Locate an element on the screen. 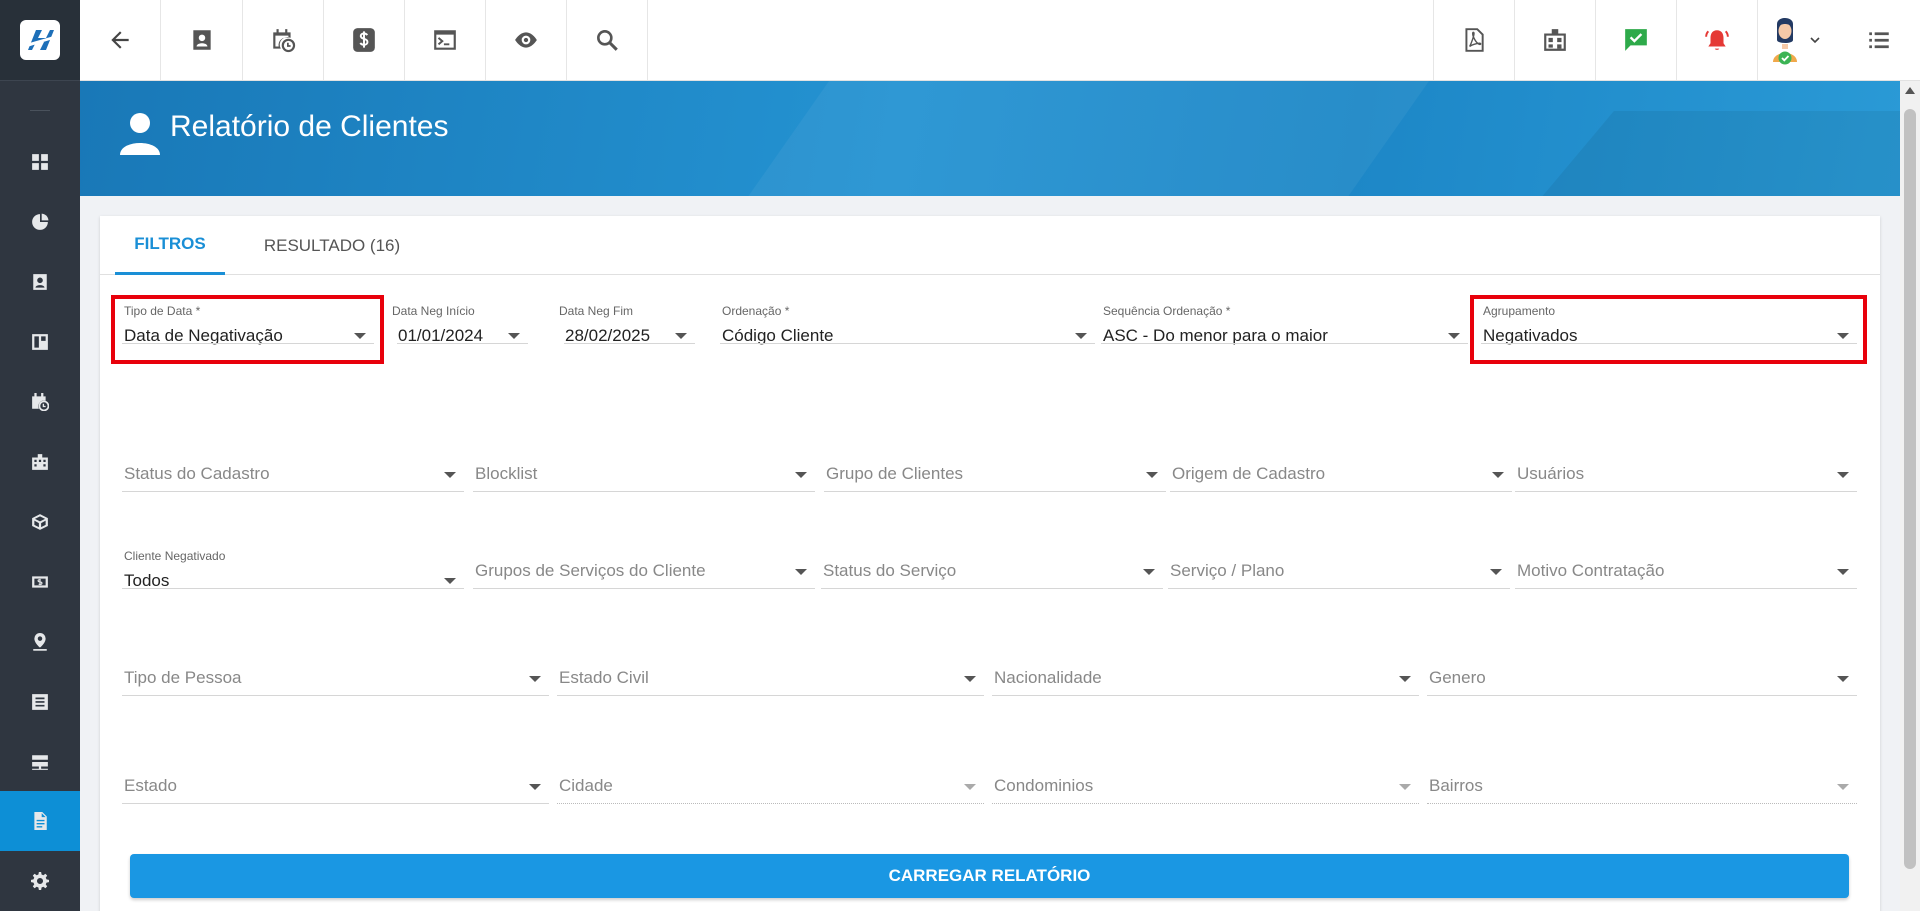 The width and height of the screenshot is (1920, 911). origem-cadastro-select: Origem de Cadastro is located at coordinates (1341, 477).